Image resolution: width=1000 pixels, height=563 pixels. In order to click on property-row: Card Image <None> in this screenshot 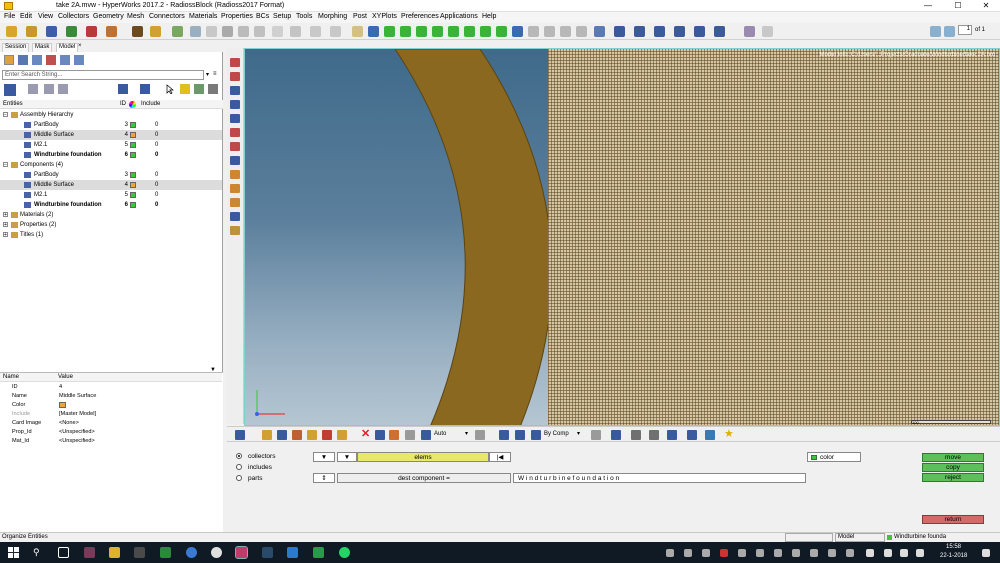, I will do `click(111, 423)`.